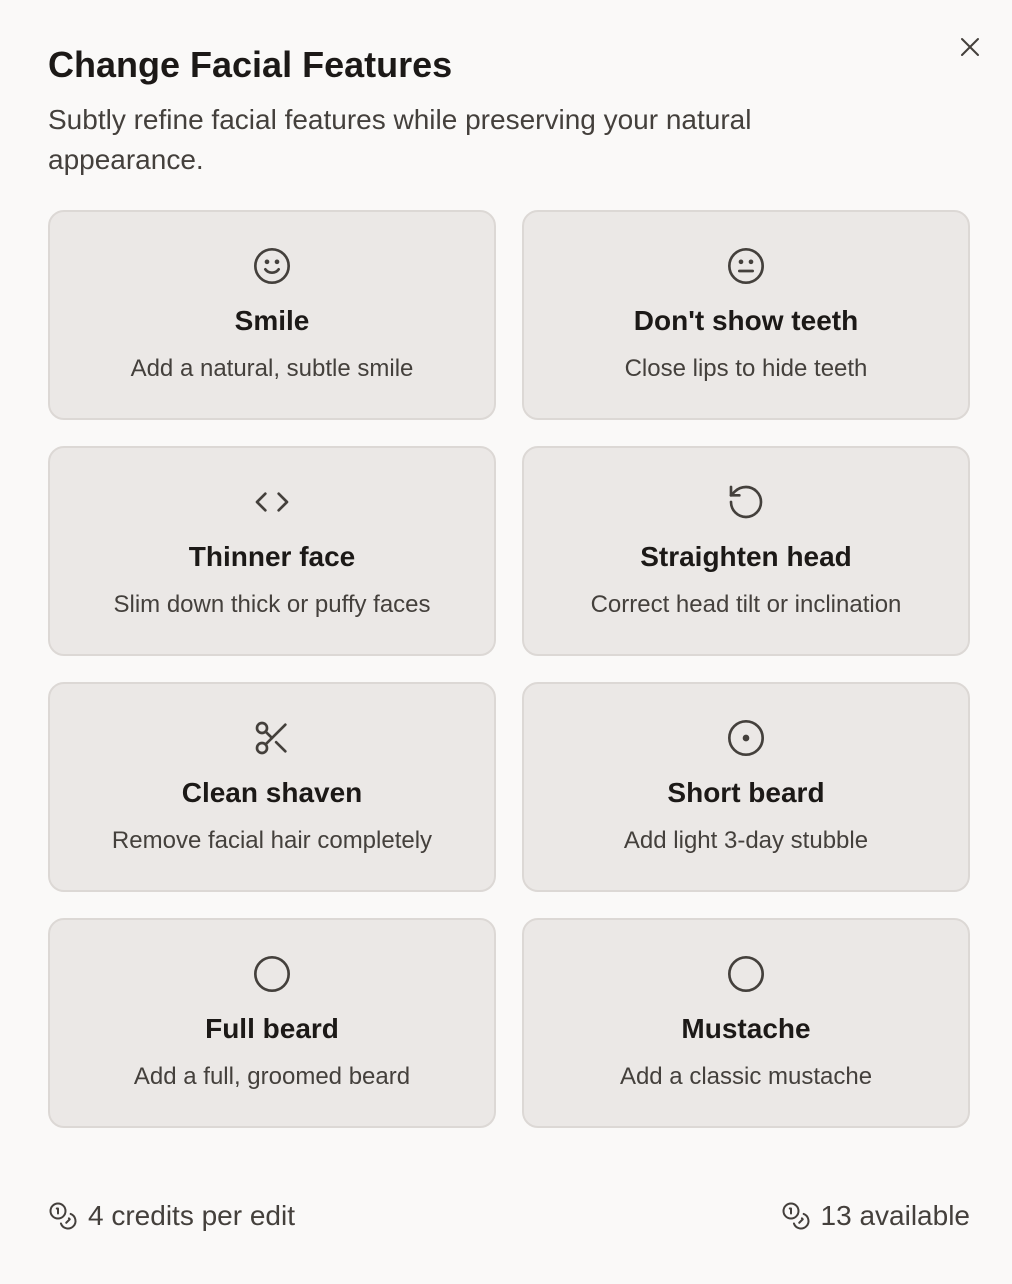 Image resolution: width=1012 pixels, height=1284 pixels. Describe the element at coordinates (272, 502) in the screenshot. I see `code-brackets-icon` at that location.